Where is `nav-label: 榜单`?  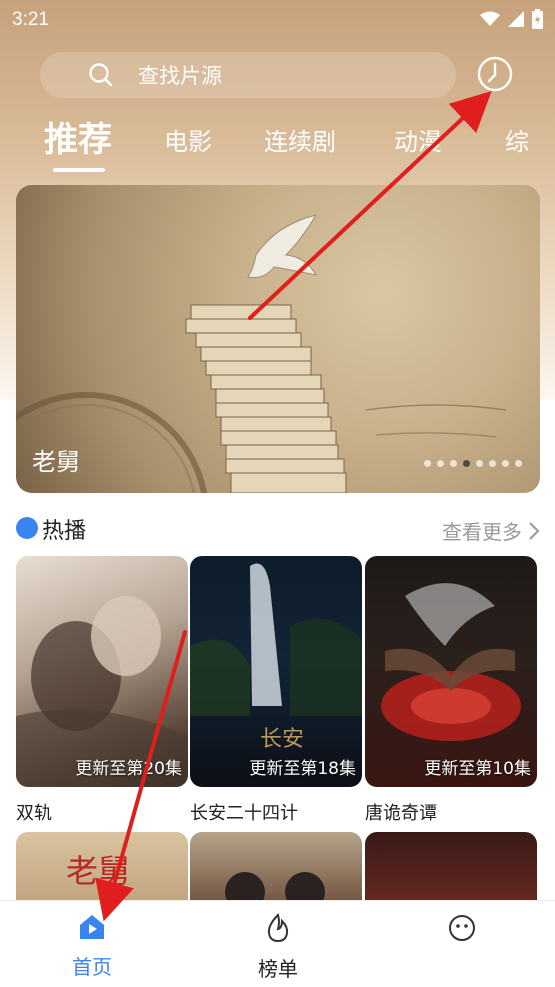 nav-label: 榜单 is located at coordinates (278, 969).